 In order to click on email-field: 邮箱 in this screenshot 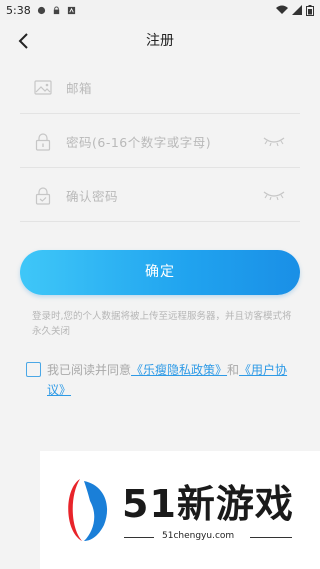, I will do `click(160, 88)`.